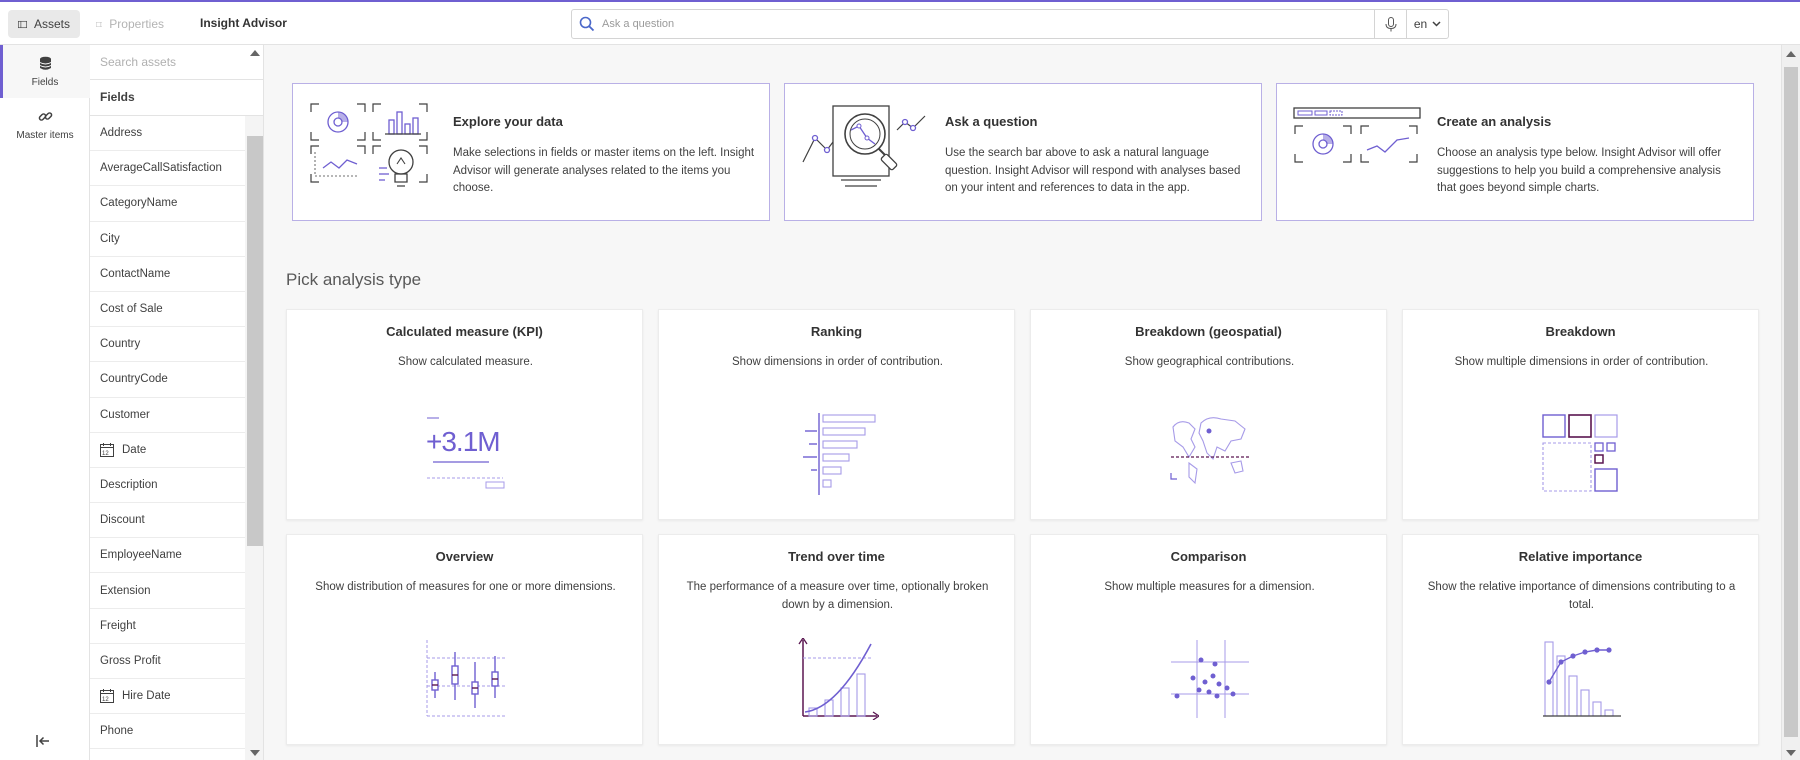 The width and height of the screenshot is (1800, 760). Describe the element at coordinates (167, 169) in the screenshot. I see `field-item: AverageCallSatisfaction` at that location.